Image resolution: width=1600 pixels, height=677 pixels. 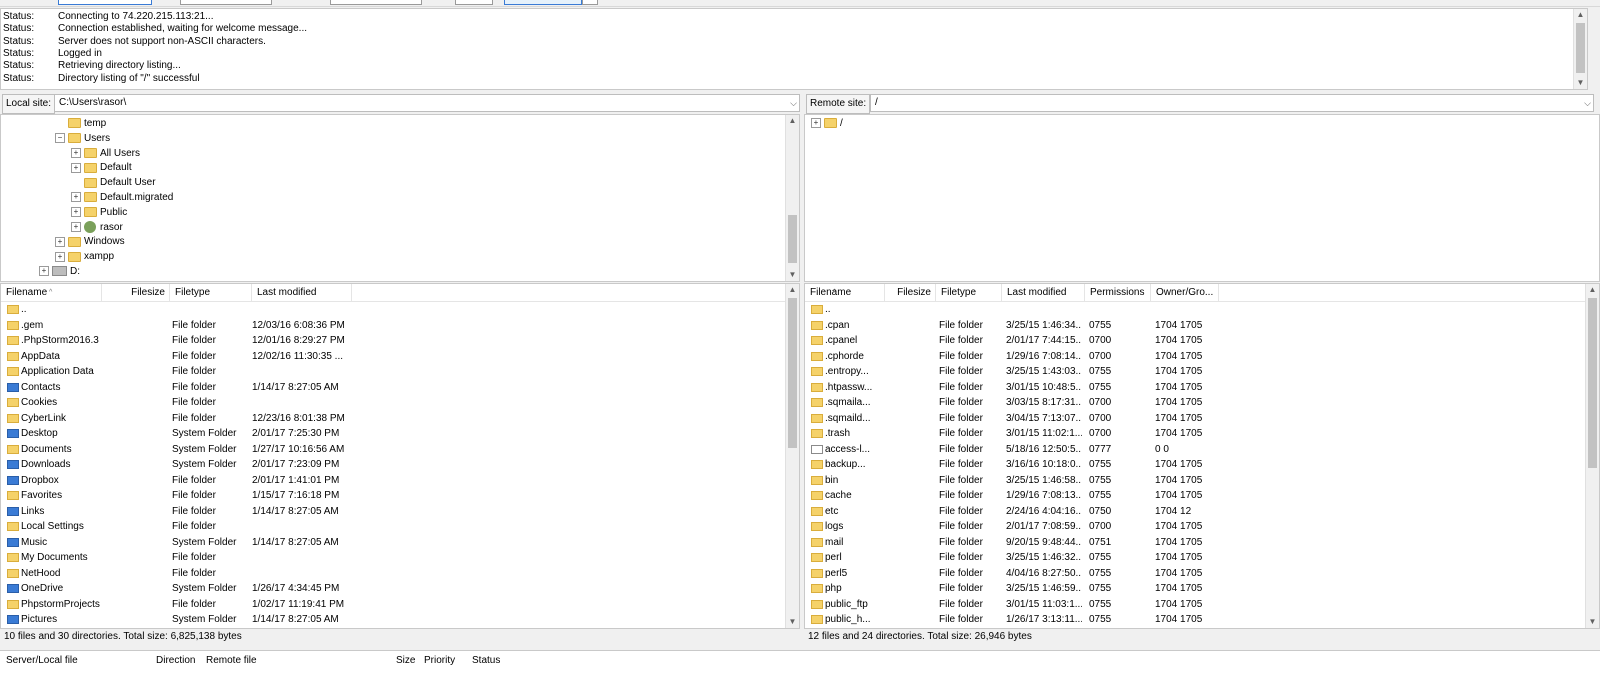 I want to click on table-row: CyberLink File folder 12/23/16 8:01:38 PM, so click(x=381, y=419).